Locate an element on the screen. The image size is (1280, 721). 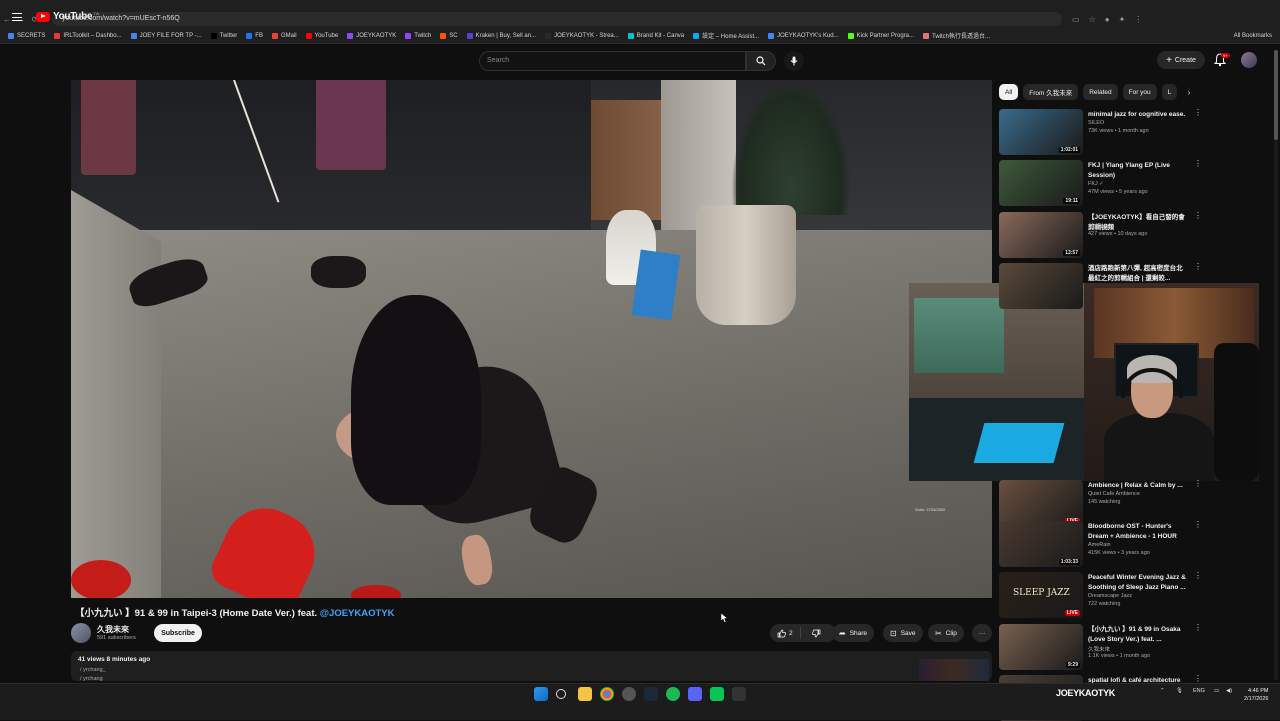
save-button: ⊡ Save is located at coordinates (903, 633).